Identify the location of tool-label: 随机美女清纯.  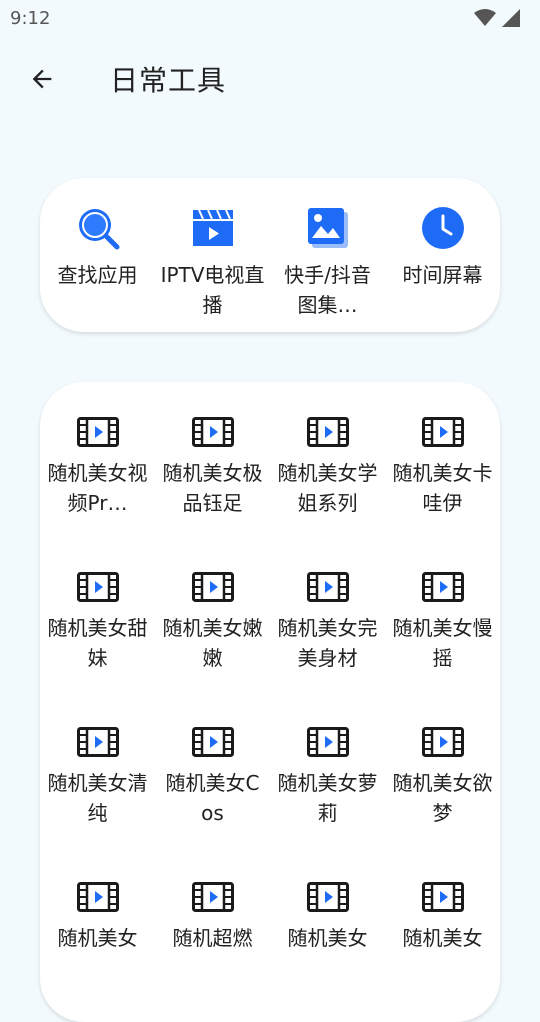
(97, 798).